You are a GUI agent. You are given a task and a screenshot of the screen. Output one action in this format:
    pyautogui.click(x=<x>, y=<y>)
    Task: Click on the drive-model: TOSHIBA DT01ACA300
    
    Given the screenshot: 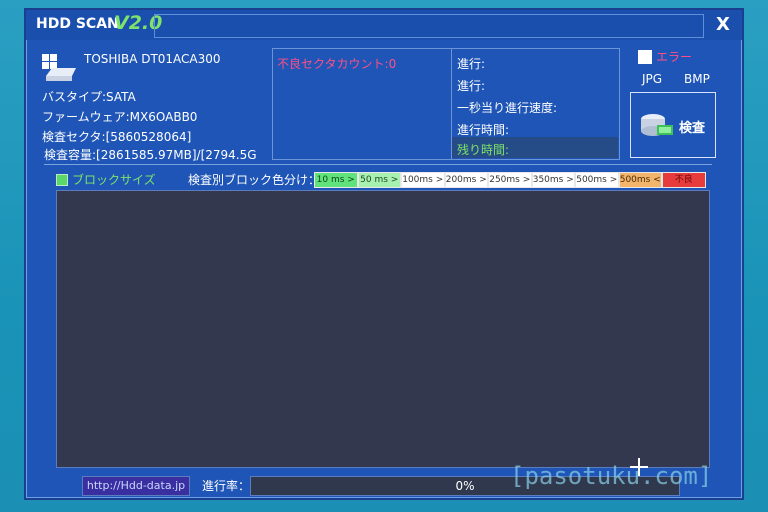 What is the action you would take?
    pyautogui.click(x=152, y=59)
    